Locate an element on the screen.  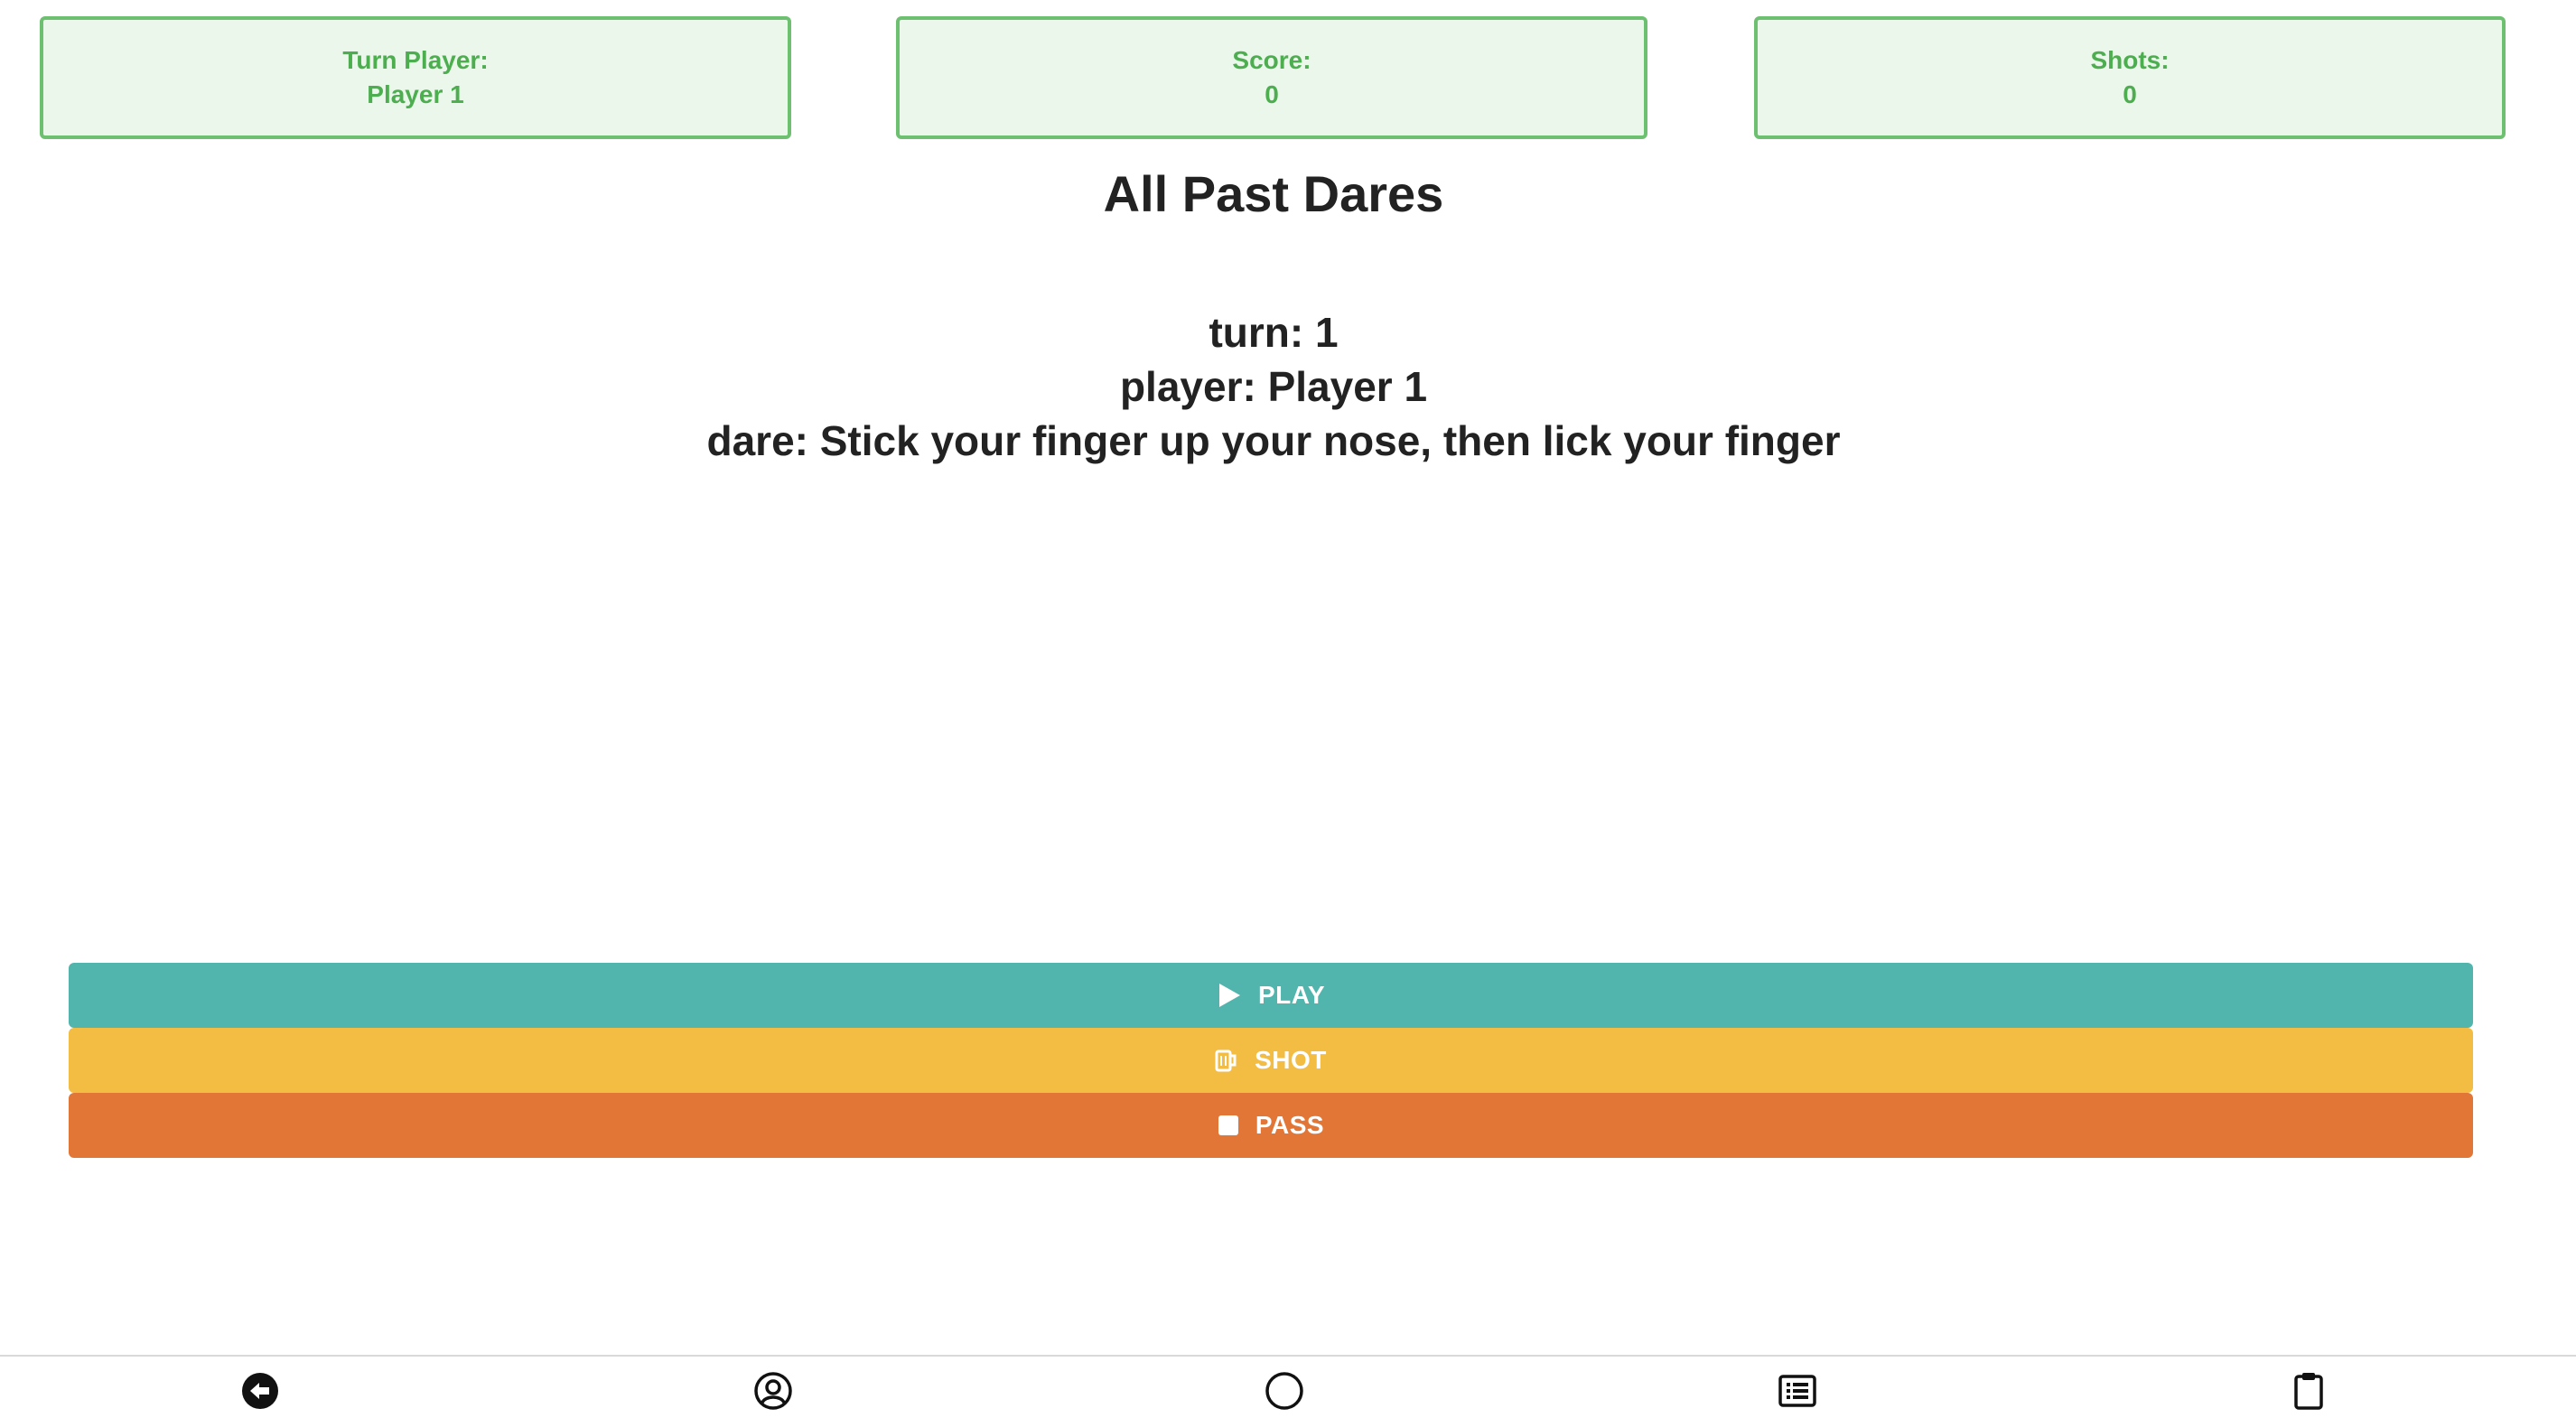
score-box: Score: 0 is located at coordinates (1271, 77).